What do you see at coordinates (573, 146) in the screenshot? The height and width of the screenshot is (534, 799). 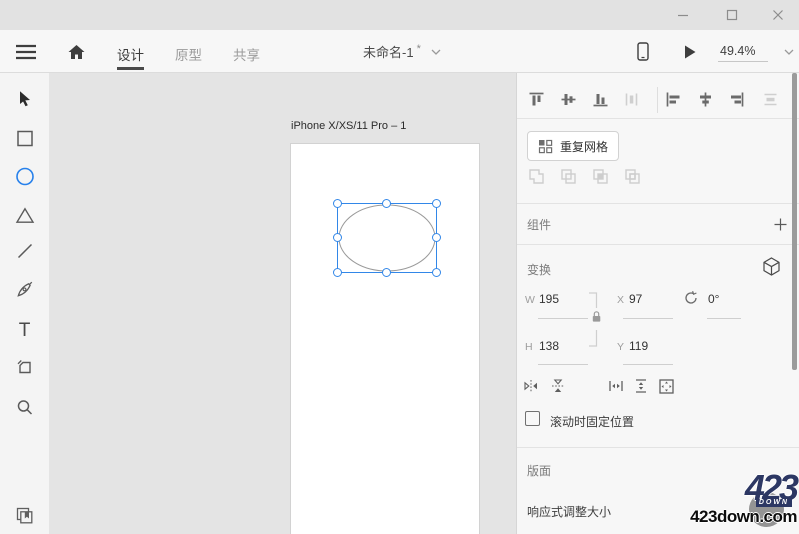 I see `repeat-grid-button: 重复网格` at bounding box center [573, 146].